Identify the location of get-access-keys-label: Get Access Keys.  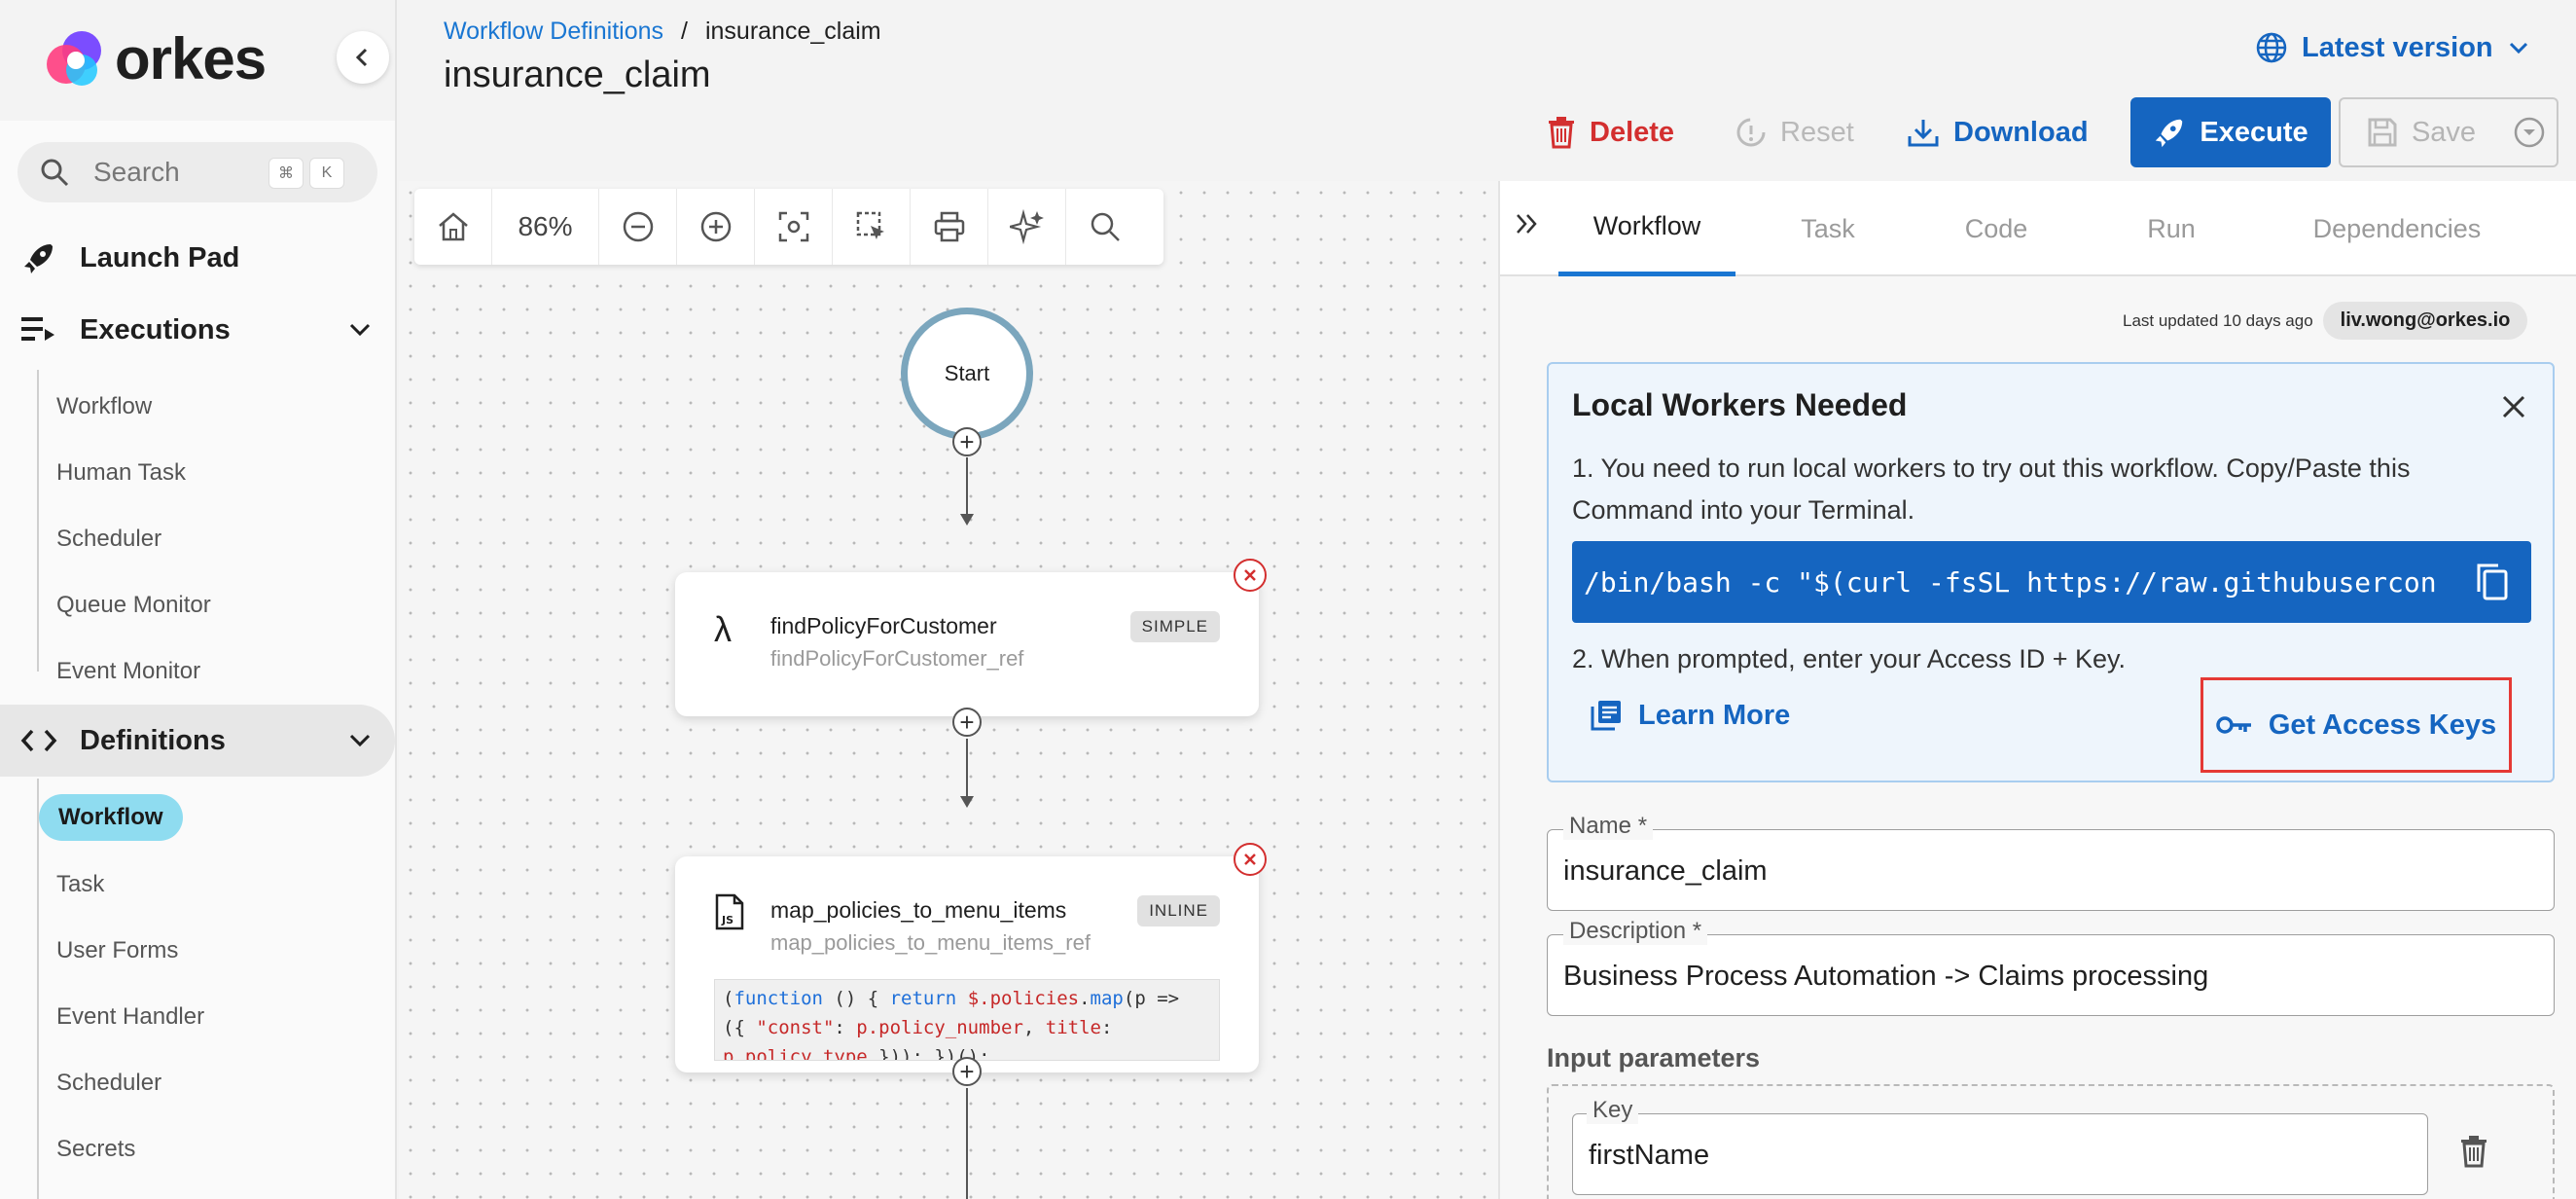
(2382, 725).